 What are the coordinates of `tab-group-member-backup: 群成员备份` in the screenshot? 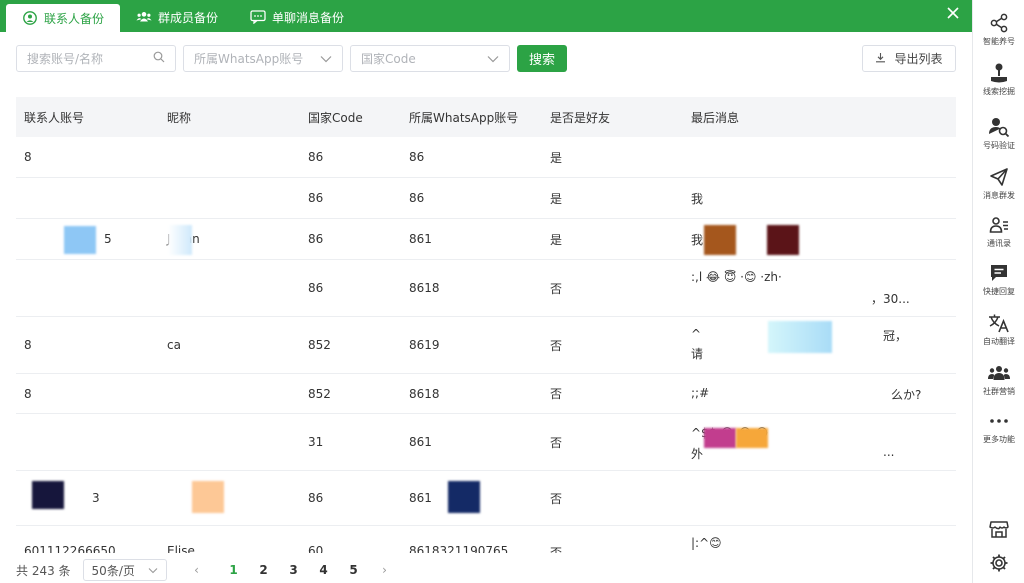 It's located at (177, 17).